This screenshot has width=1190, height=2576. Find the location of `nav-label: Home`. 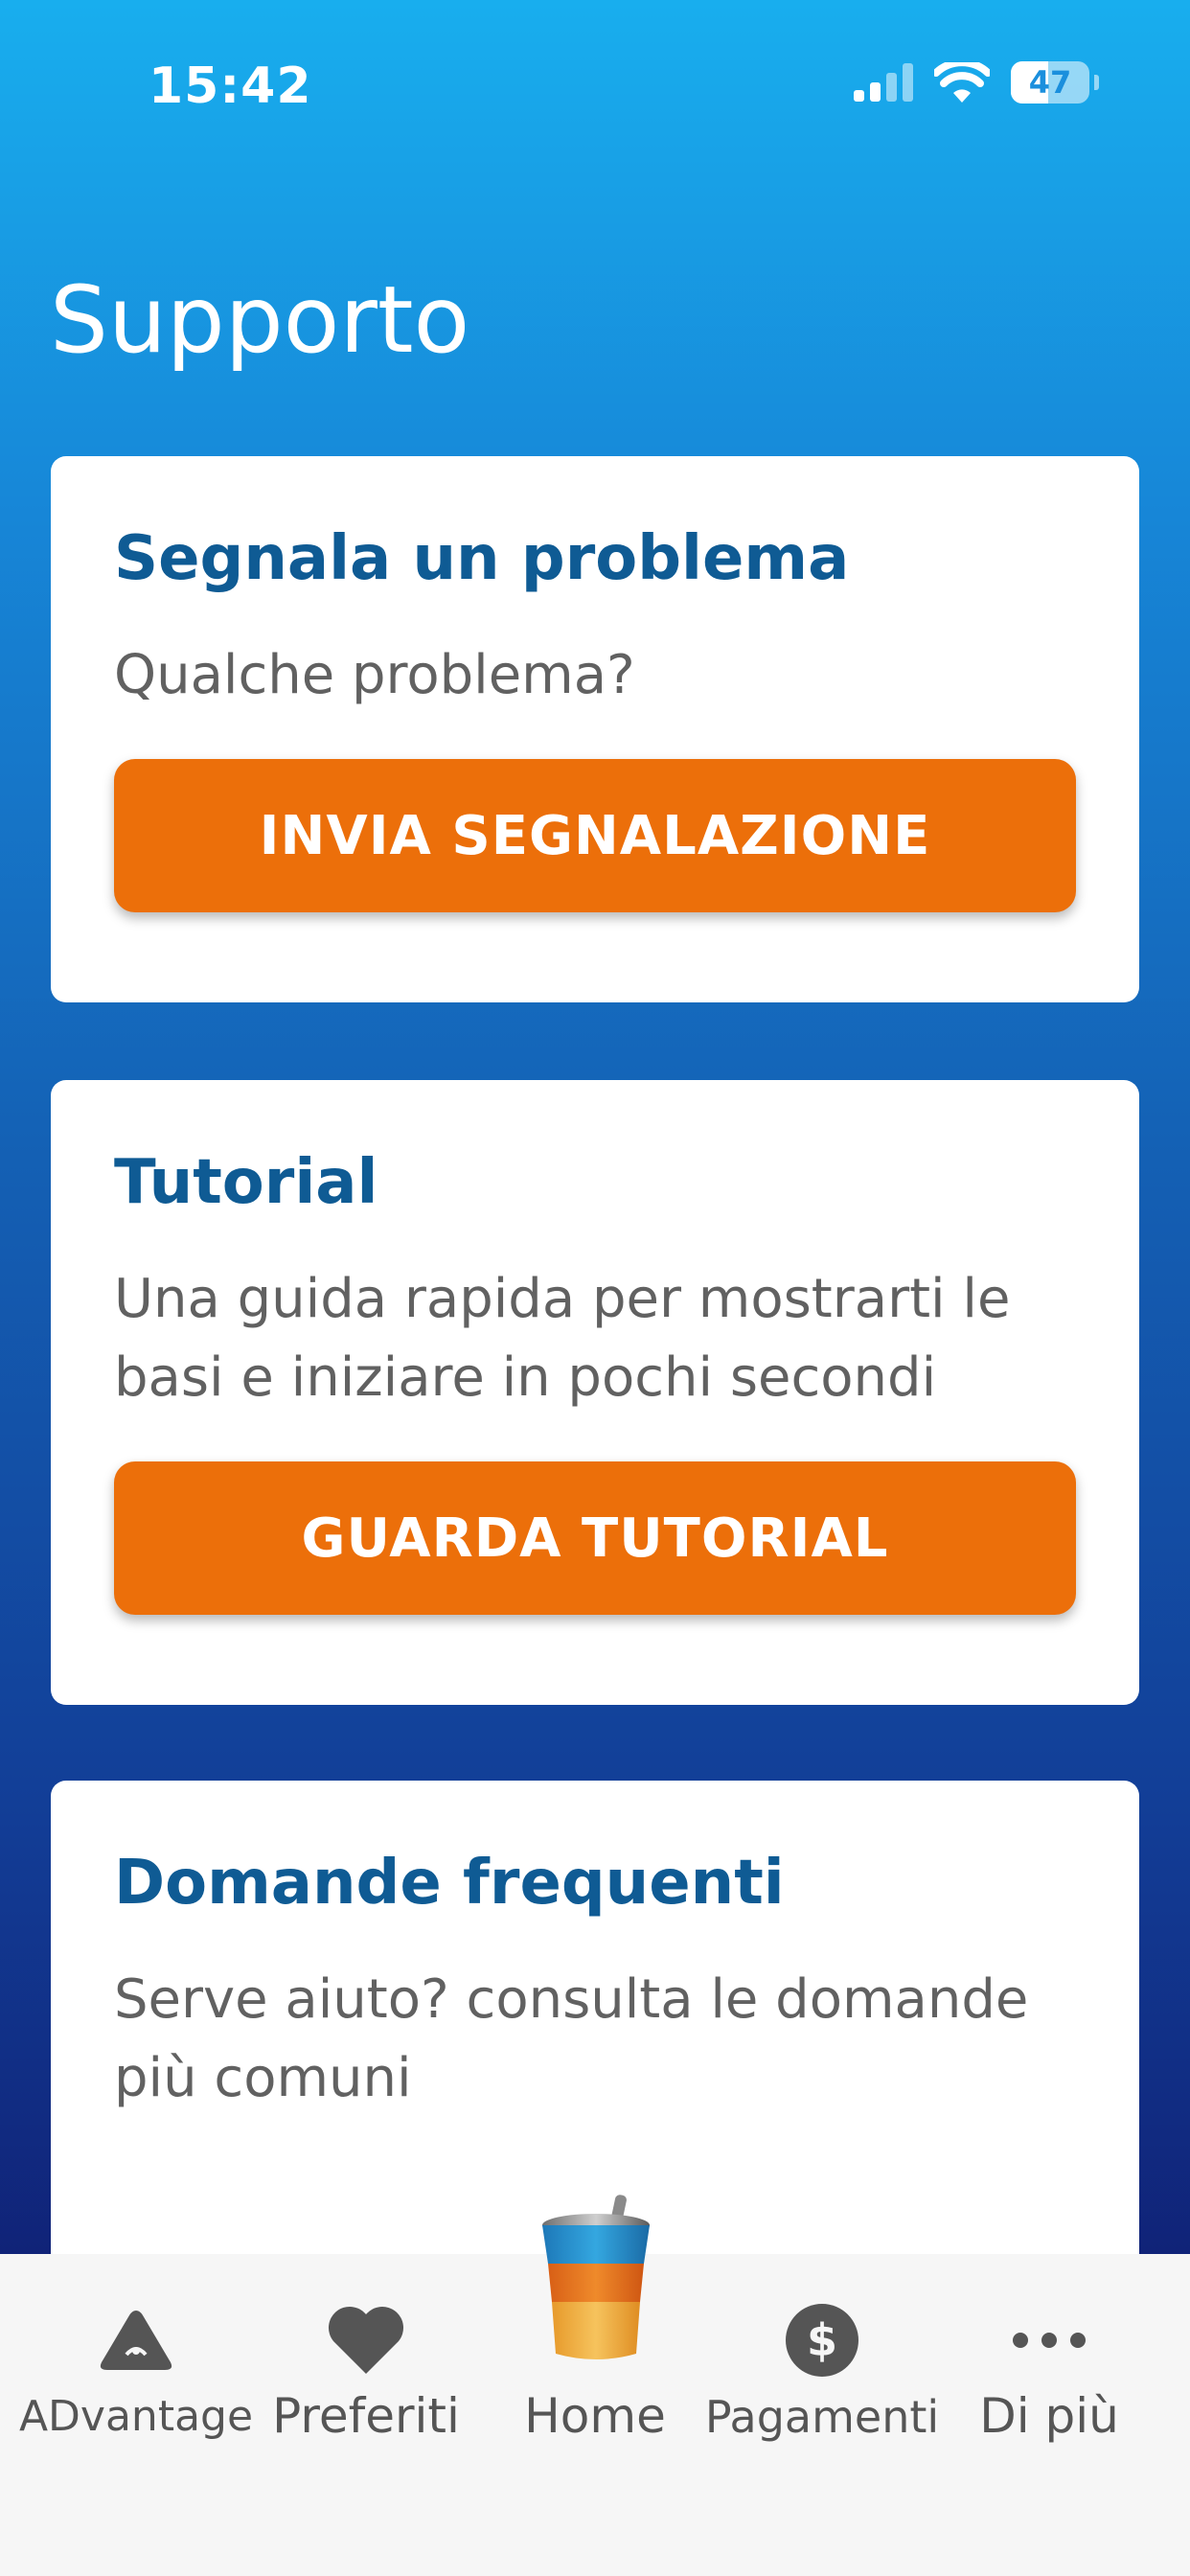

nav-label: Home is located at coordinates (595, 2416).